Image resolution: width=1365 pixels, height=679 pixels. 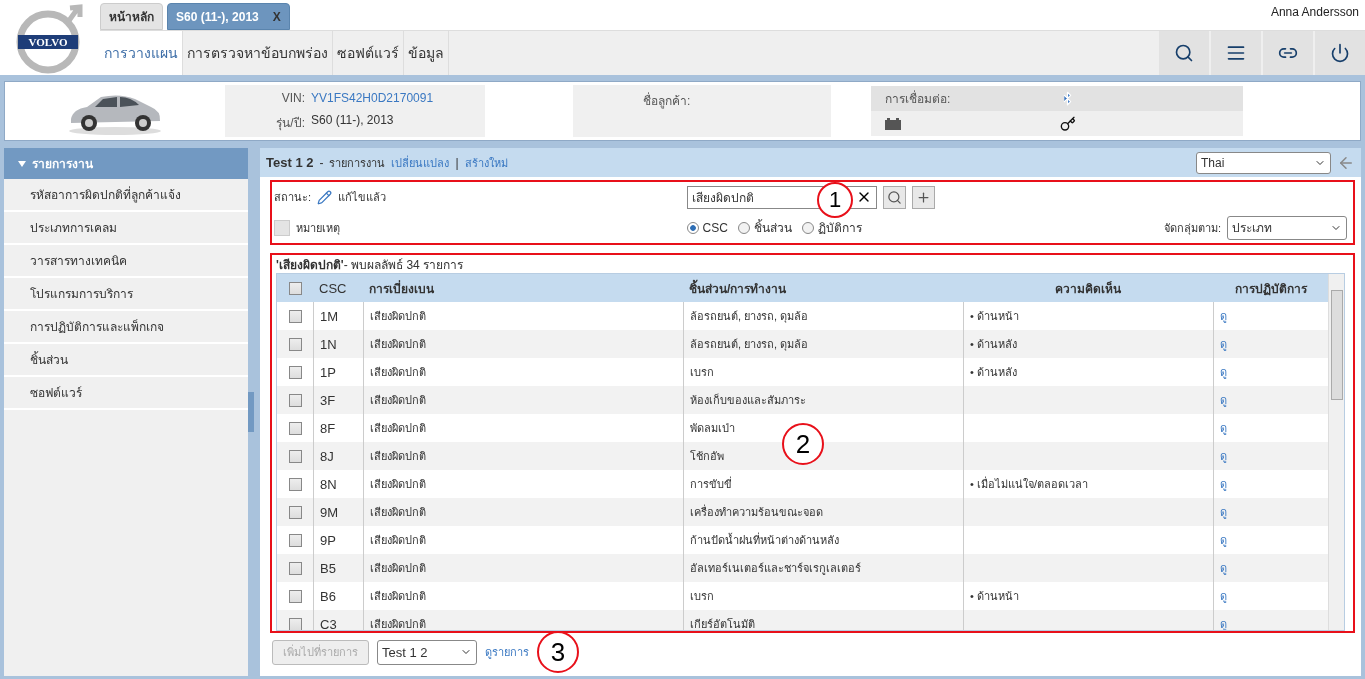 I want to click on sidebar-item: รหัสอาการผิดปกติที่ลูกค้าแจ้ง, so click(x=126, y=195).